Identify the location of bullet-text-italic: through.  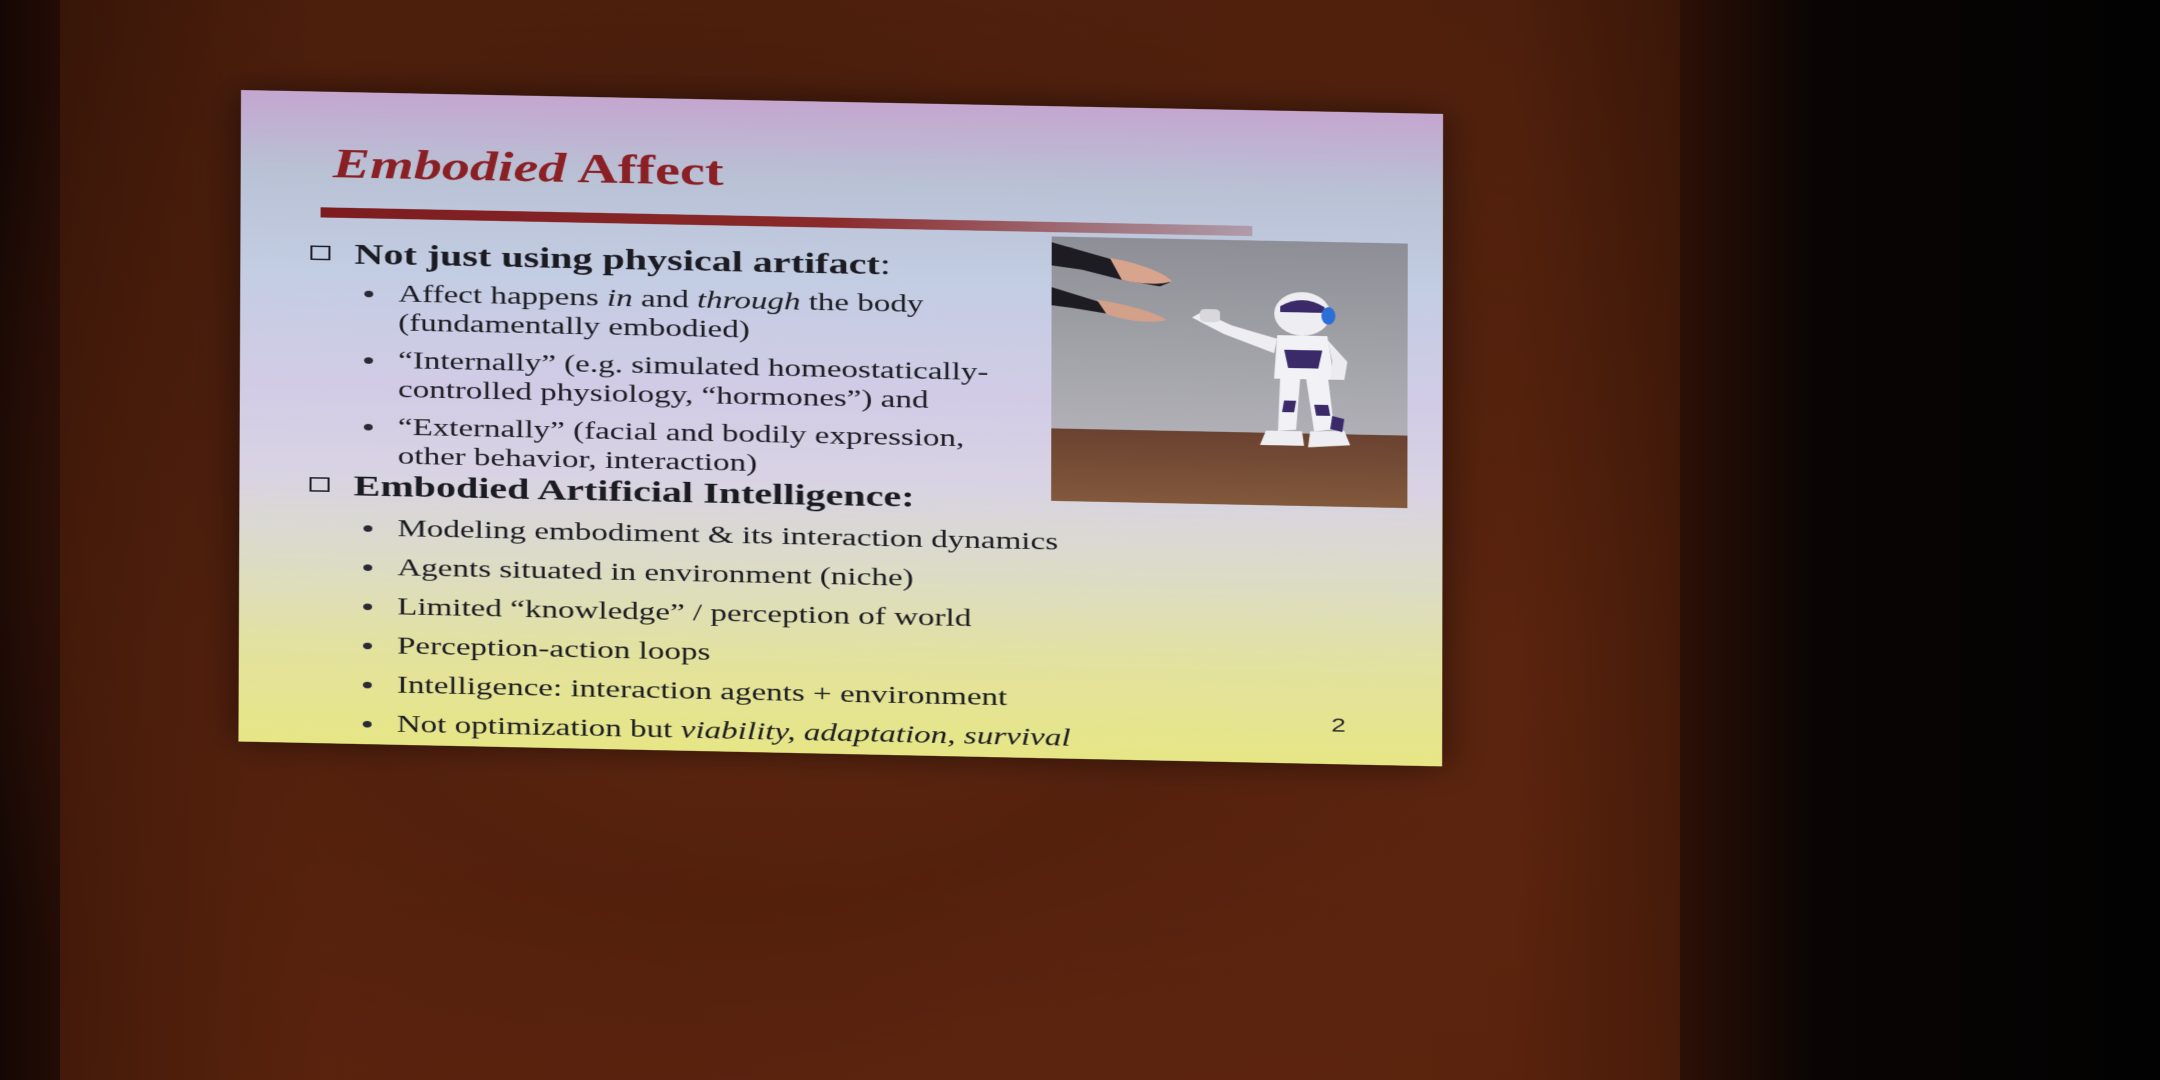
(749, 301).